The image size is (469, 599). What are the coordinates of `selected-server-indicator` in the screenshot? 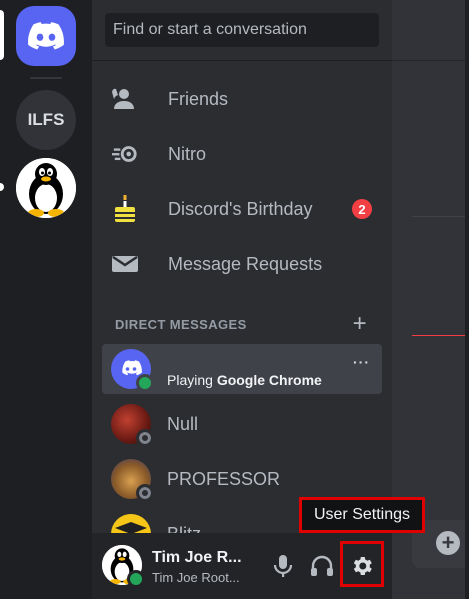 It's located at (2, 35).